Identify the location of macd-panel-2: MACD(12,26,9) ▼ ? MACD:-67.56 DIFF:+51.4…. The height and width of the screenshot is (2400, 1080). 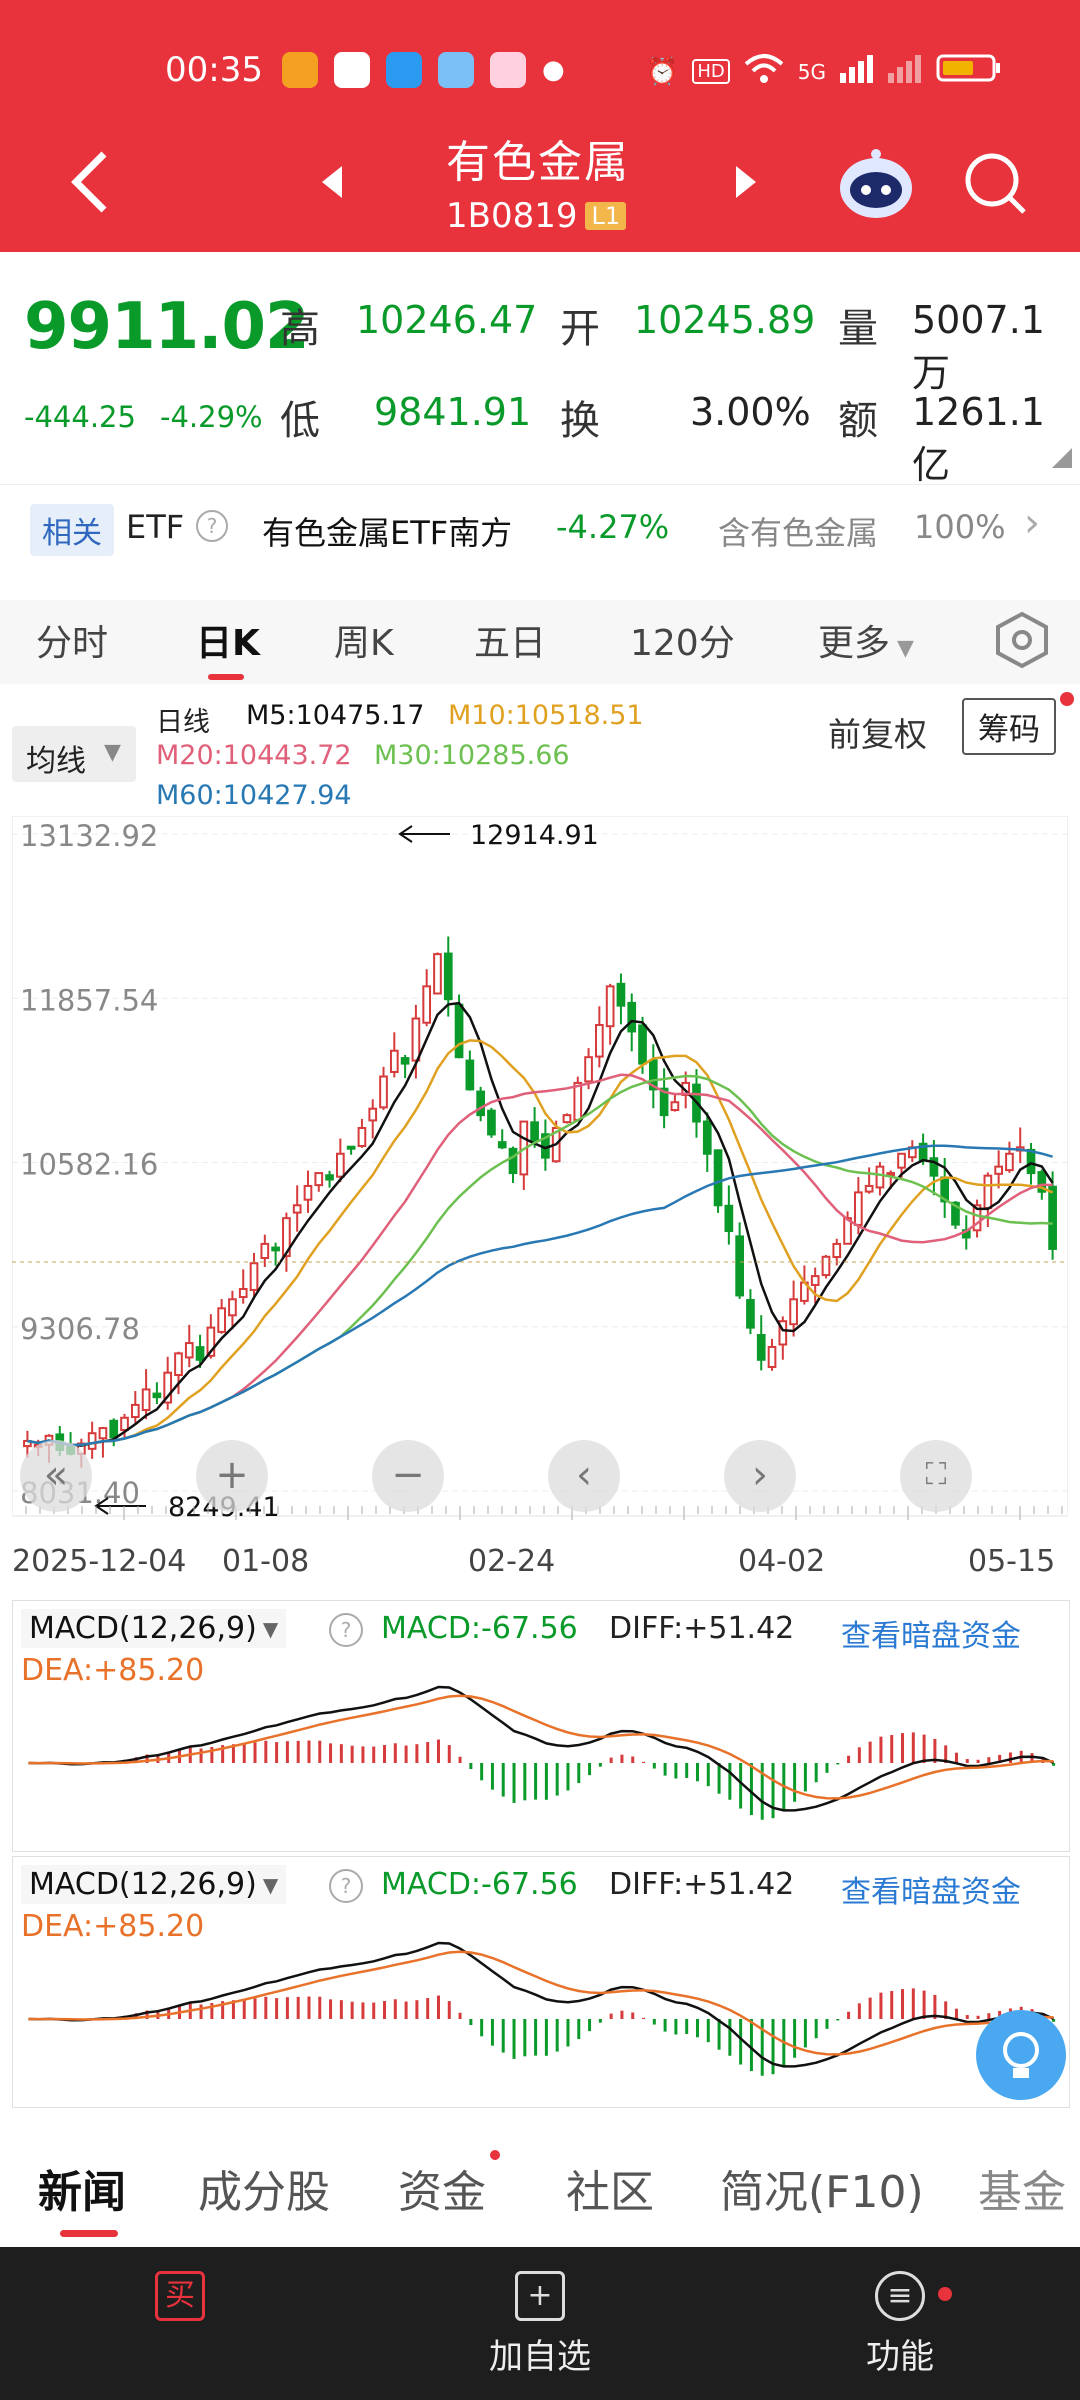
(541, 1982).